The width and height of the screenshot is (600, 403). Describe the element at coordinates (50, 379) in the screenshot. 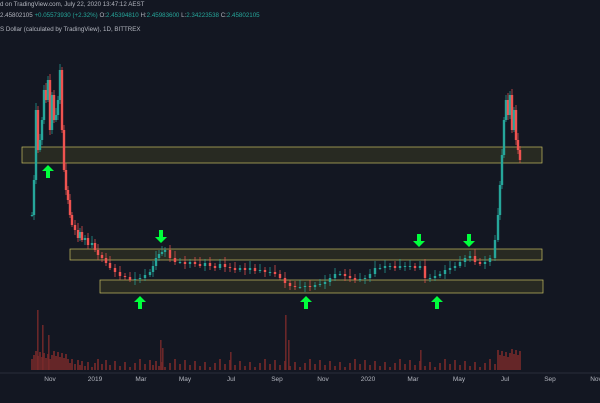

I see `x-tick-label: Nov` at that location.